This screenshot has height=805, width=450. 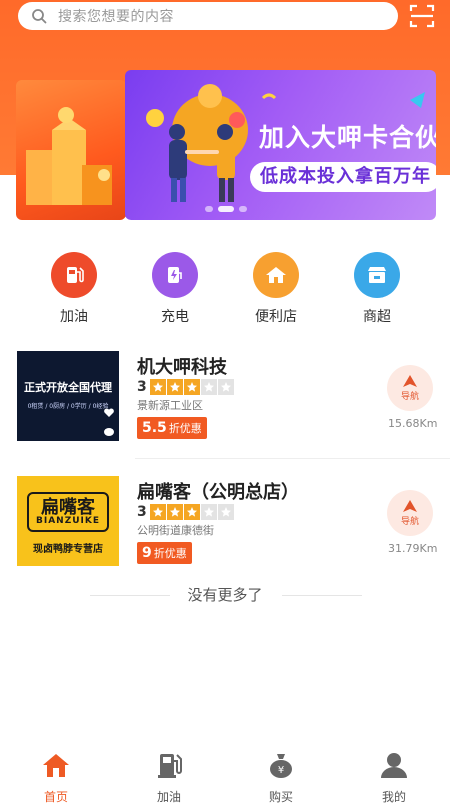 I want to click on search-placeholder: 搜索您想要的内容, so click(x=116, y=17).